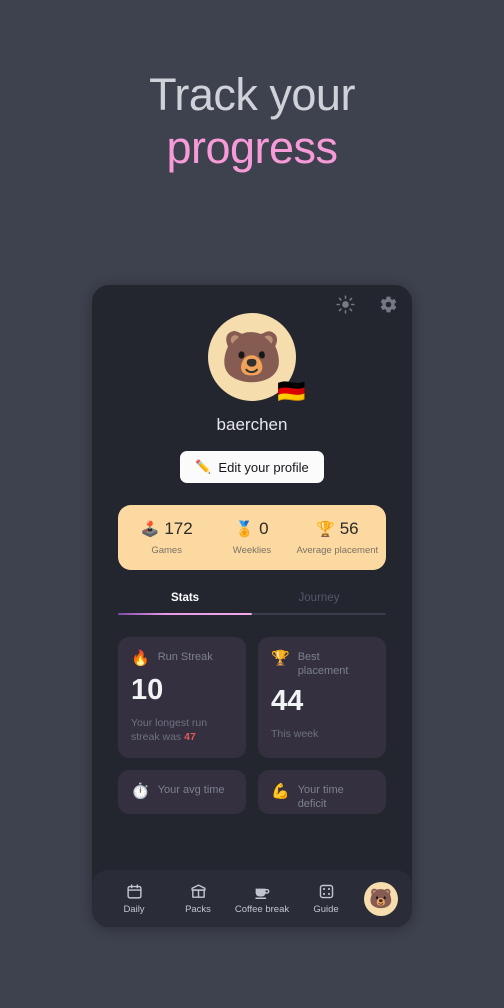 The image size is (504, 1008). Describe the element at coordinates (257, 358) in the screenshot. I see `avatar-wrapper: 🐻 🇩🇪` at that location.